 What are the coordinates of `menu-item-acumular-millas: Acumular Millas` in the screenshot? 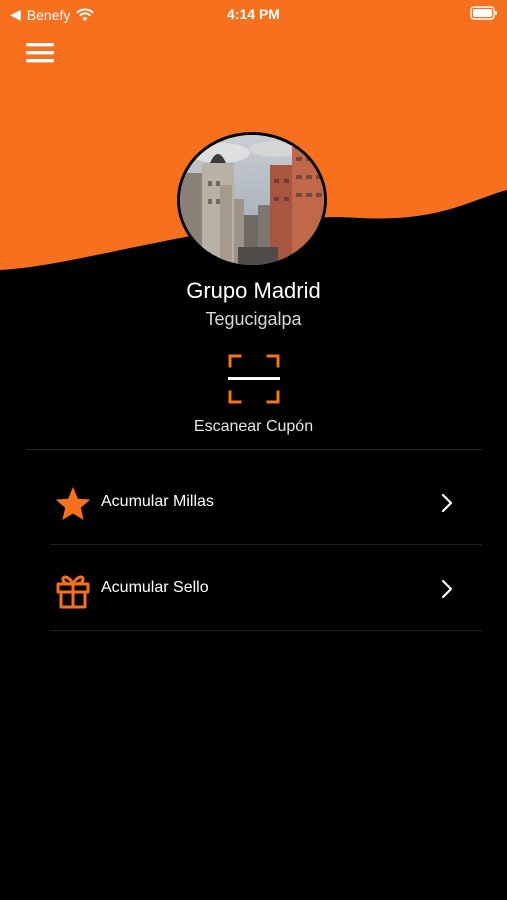 It's located at (266, 503).